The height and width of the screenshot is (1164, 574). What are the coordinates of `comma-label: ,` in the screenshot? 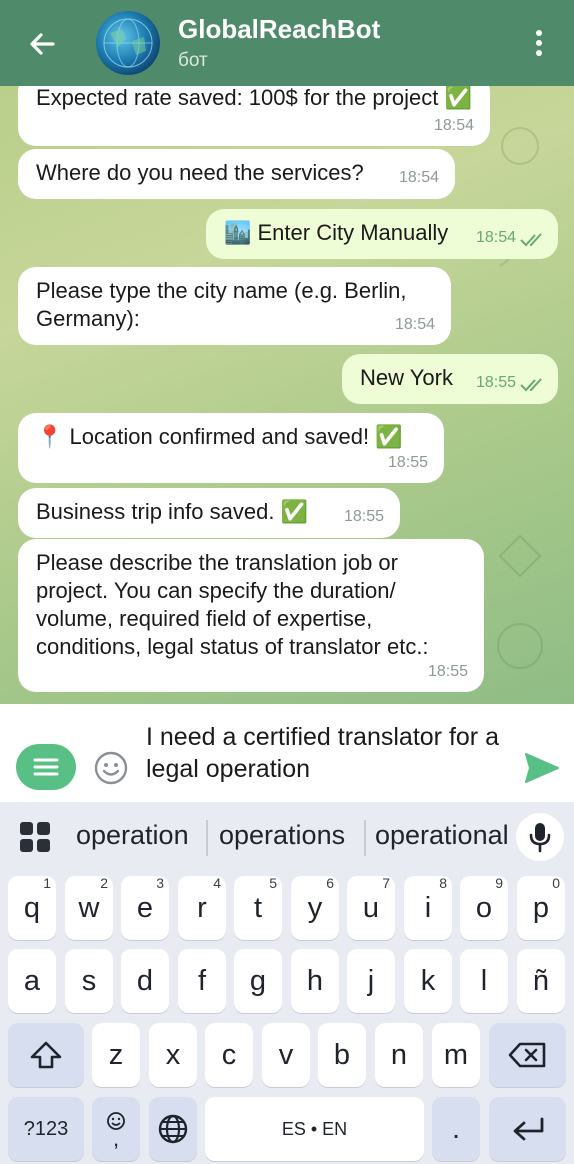 It's located at (116, 1138).